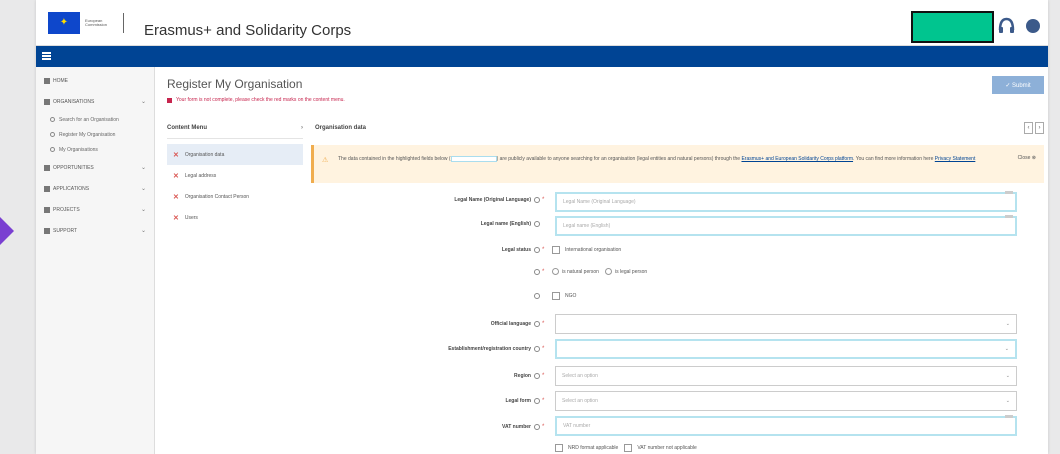 This screenshot has width=1060, height=454. What do you see at coordinates (1033, 26) in the screenshot?
I see `globe-icon` at bounding box center [1033, 26].